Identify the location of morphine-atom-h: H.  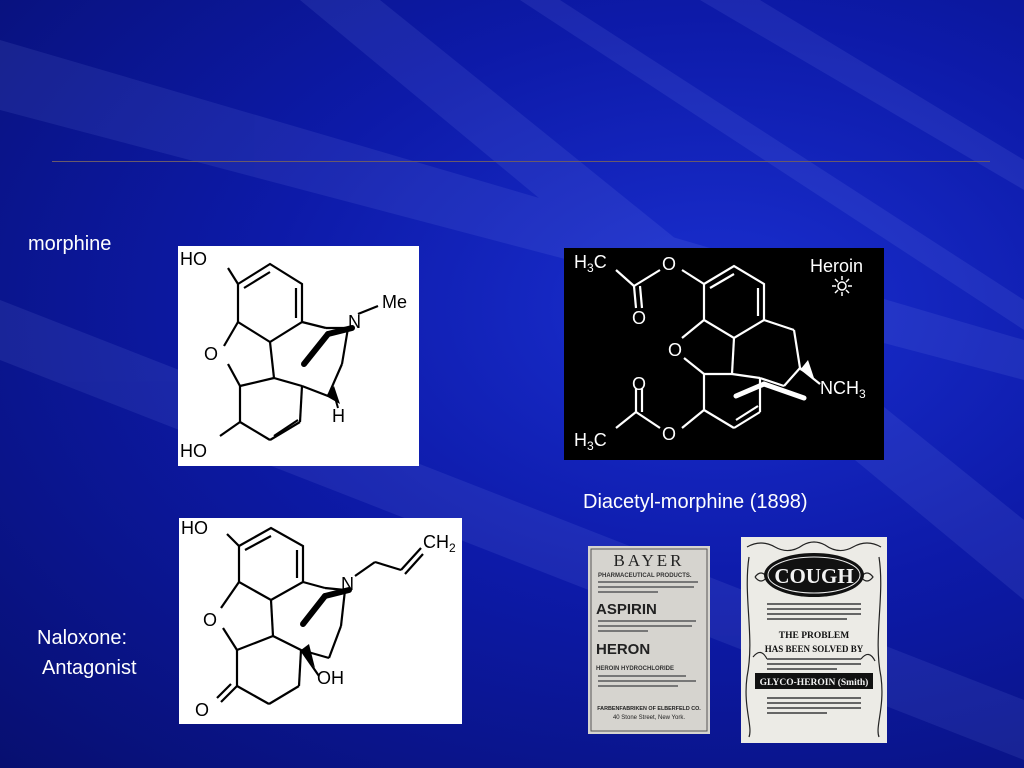
(338, 416).